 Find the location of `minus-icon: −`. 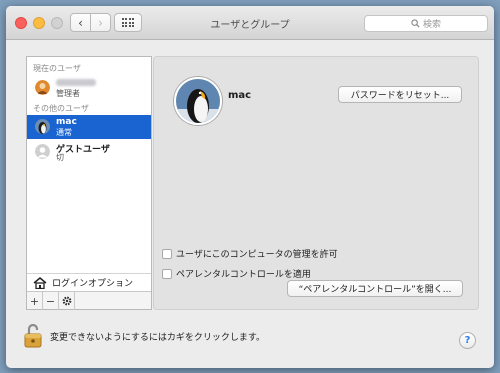

minus-icon: − is located at coordinates (50, 301).